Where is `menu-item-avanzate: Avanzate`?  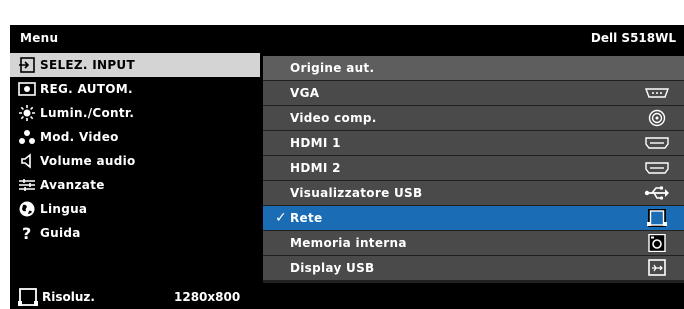
menu-item-avanzate: Avanzate is located at coordinates (135, 185).